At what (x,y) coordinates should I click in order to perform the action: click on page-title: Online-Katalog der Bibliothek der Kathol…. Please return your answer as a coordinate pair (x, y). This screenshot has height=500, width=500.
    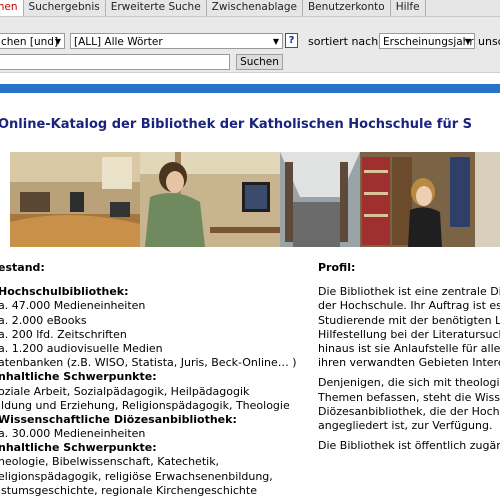
    Looking at the image, I should click on (236, 124).